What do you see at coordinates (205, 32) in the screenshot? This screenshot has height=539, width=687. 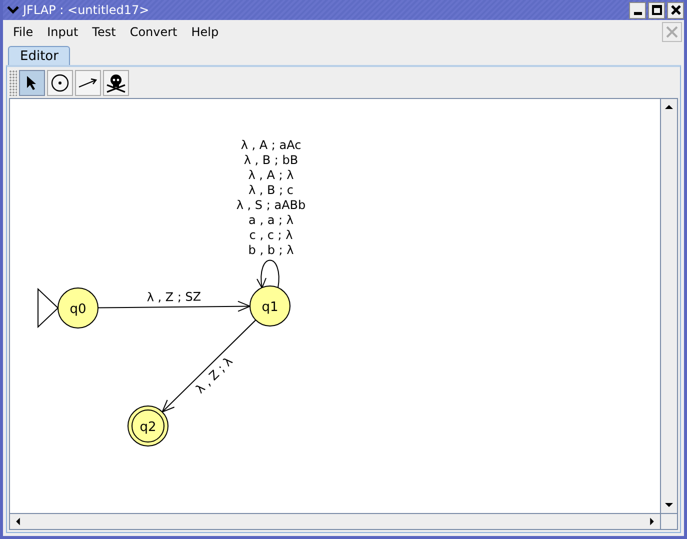 I see `menu-item: Help` at bounding box center [205, 32].